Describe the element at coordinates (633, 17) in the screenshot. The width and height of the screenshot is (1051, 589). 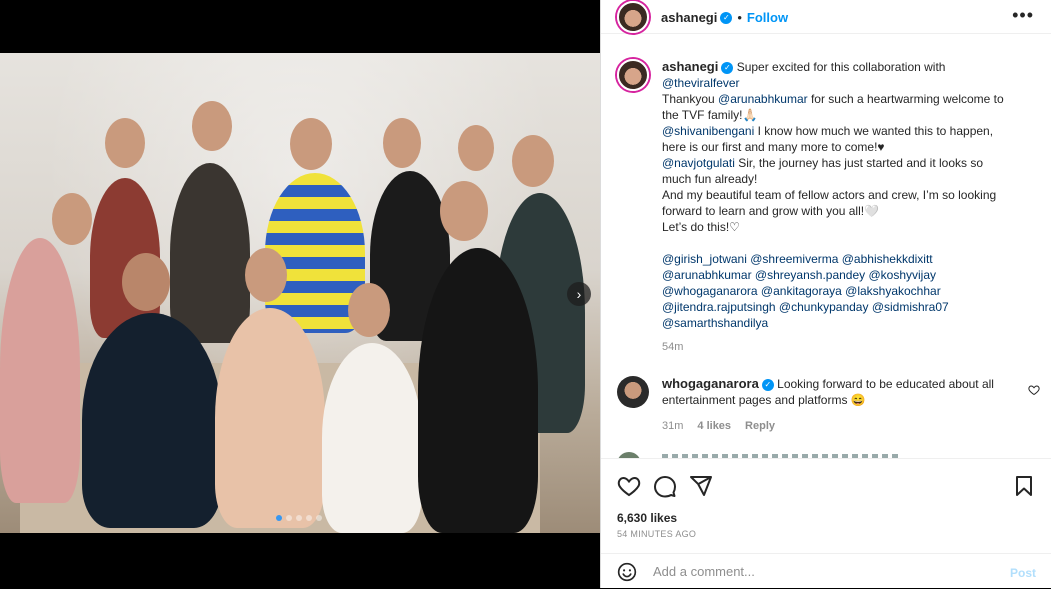
I see `author-avatar` at that location.